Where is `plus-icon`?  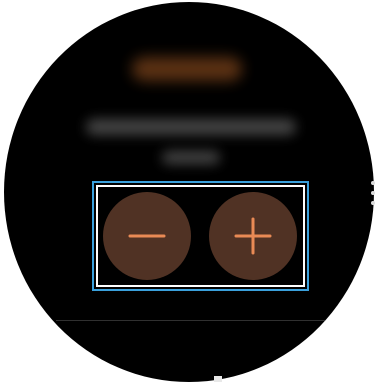
plus-icon is located at coordinates (253, 236).